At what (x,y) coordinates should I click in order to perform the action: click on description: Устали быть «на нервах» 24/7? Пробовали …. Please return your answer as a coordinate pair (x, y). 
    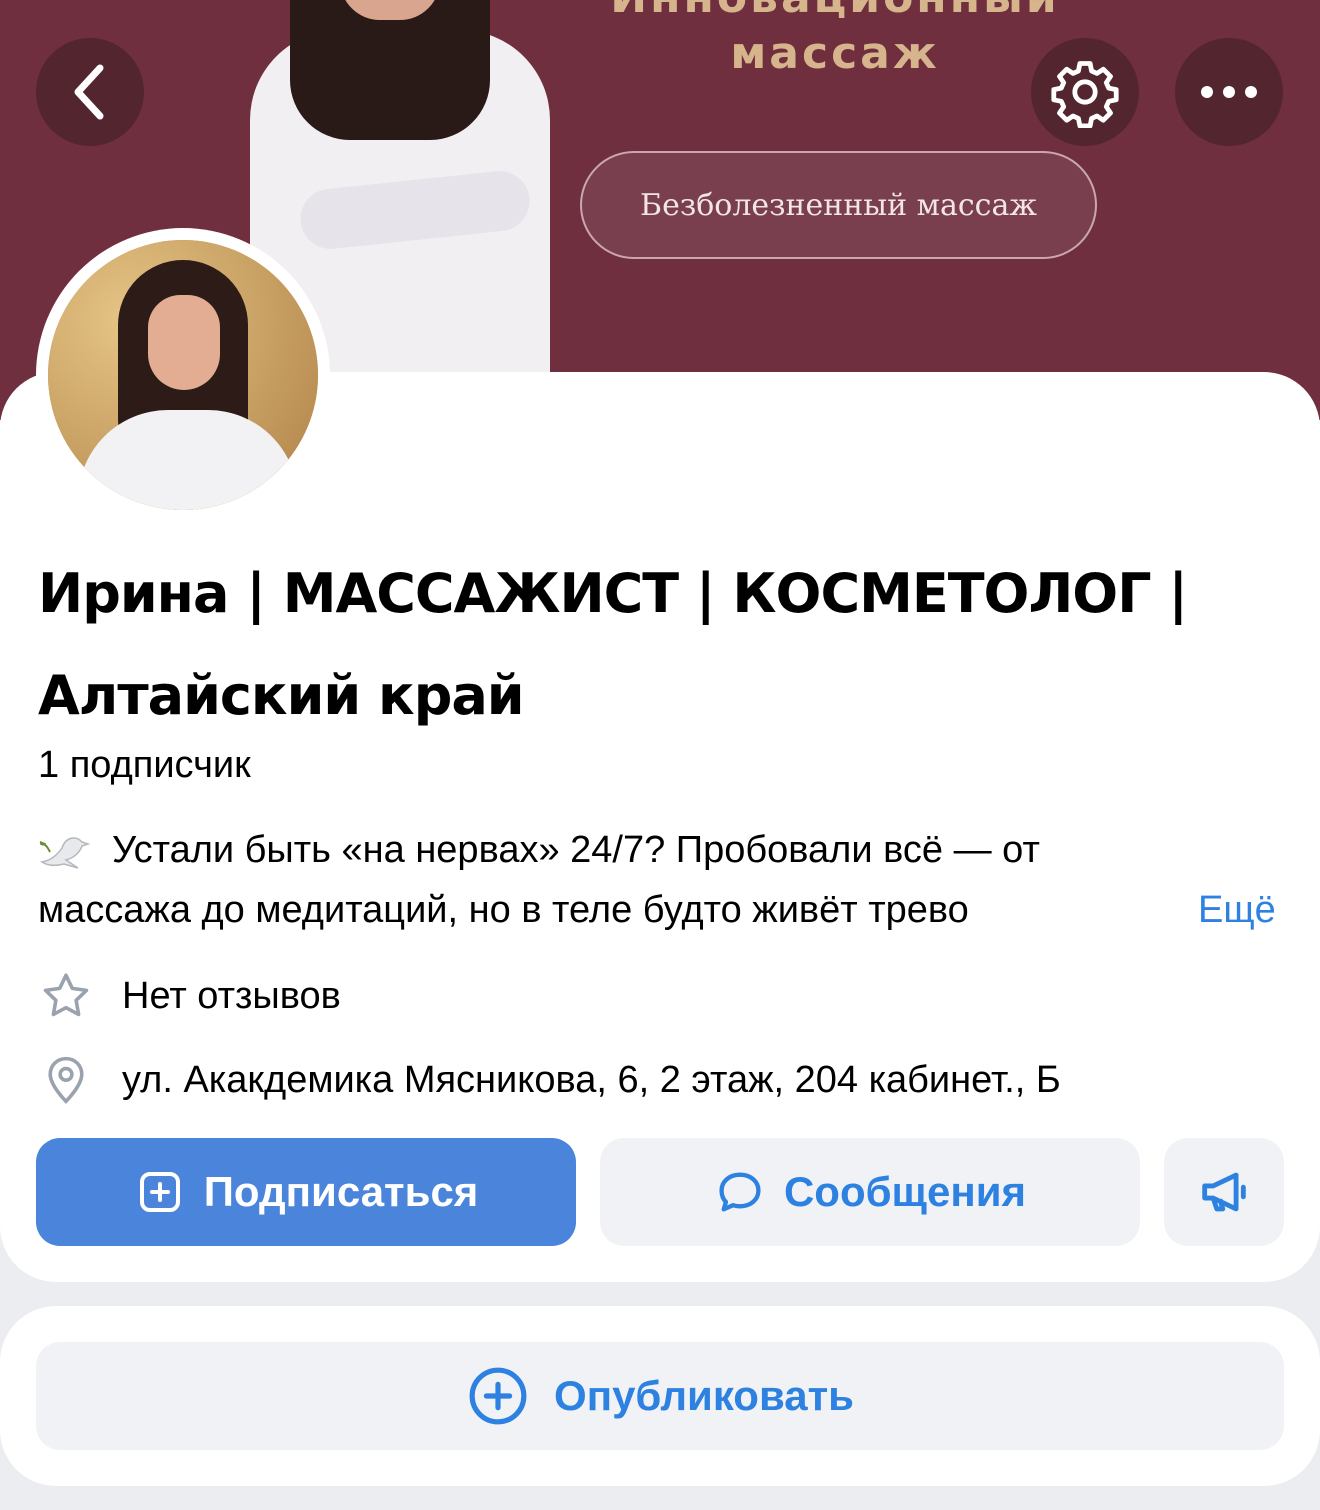
    Looking at the image, I should click on (663, 880).